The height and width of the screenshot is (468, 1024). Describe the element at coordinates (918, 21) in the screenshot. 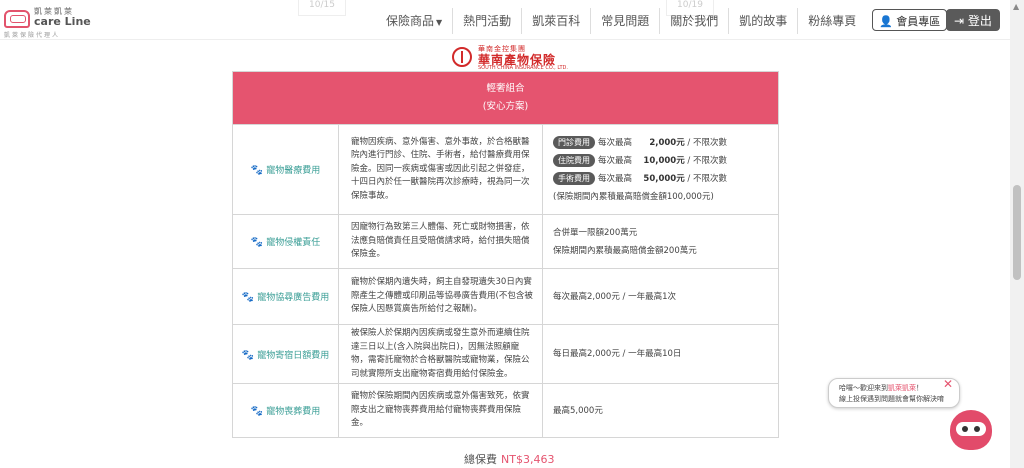

I see `member-area-label: 會員專區` at that location.